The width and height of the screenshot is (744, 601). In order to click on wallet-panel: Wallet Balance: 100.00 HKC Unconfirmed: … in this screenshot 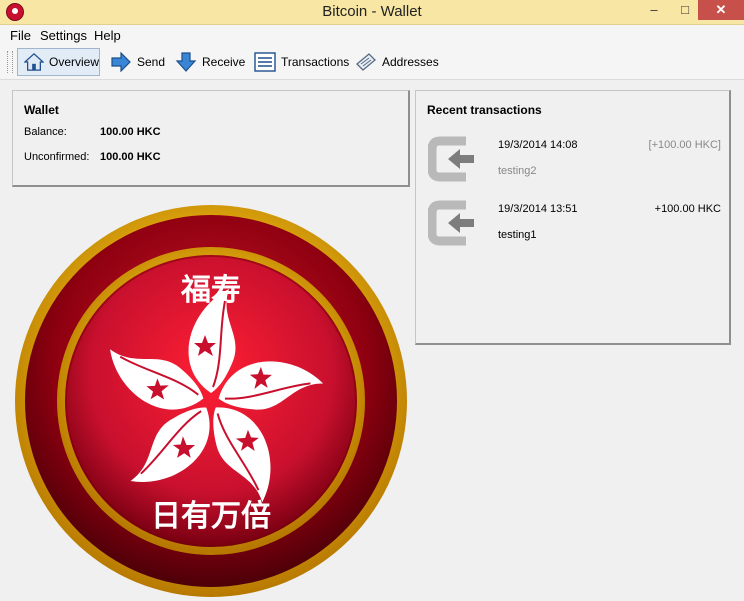, I will do `click(211, 138)`.